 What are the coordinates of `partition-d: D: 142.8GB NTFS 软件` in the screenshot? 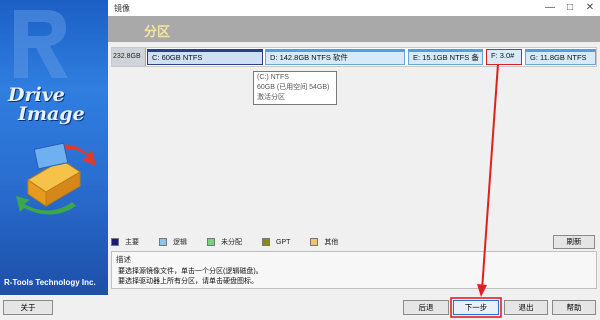 It's located at (335, 57).